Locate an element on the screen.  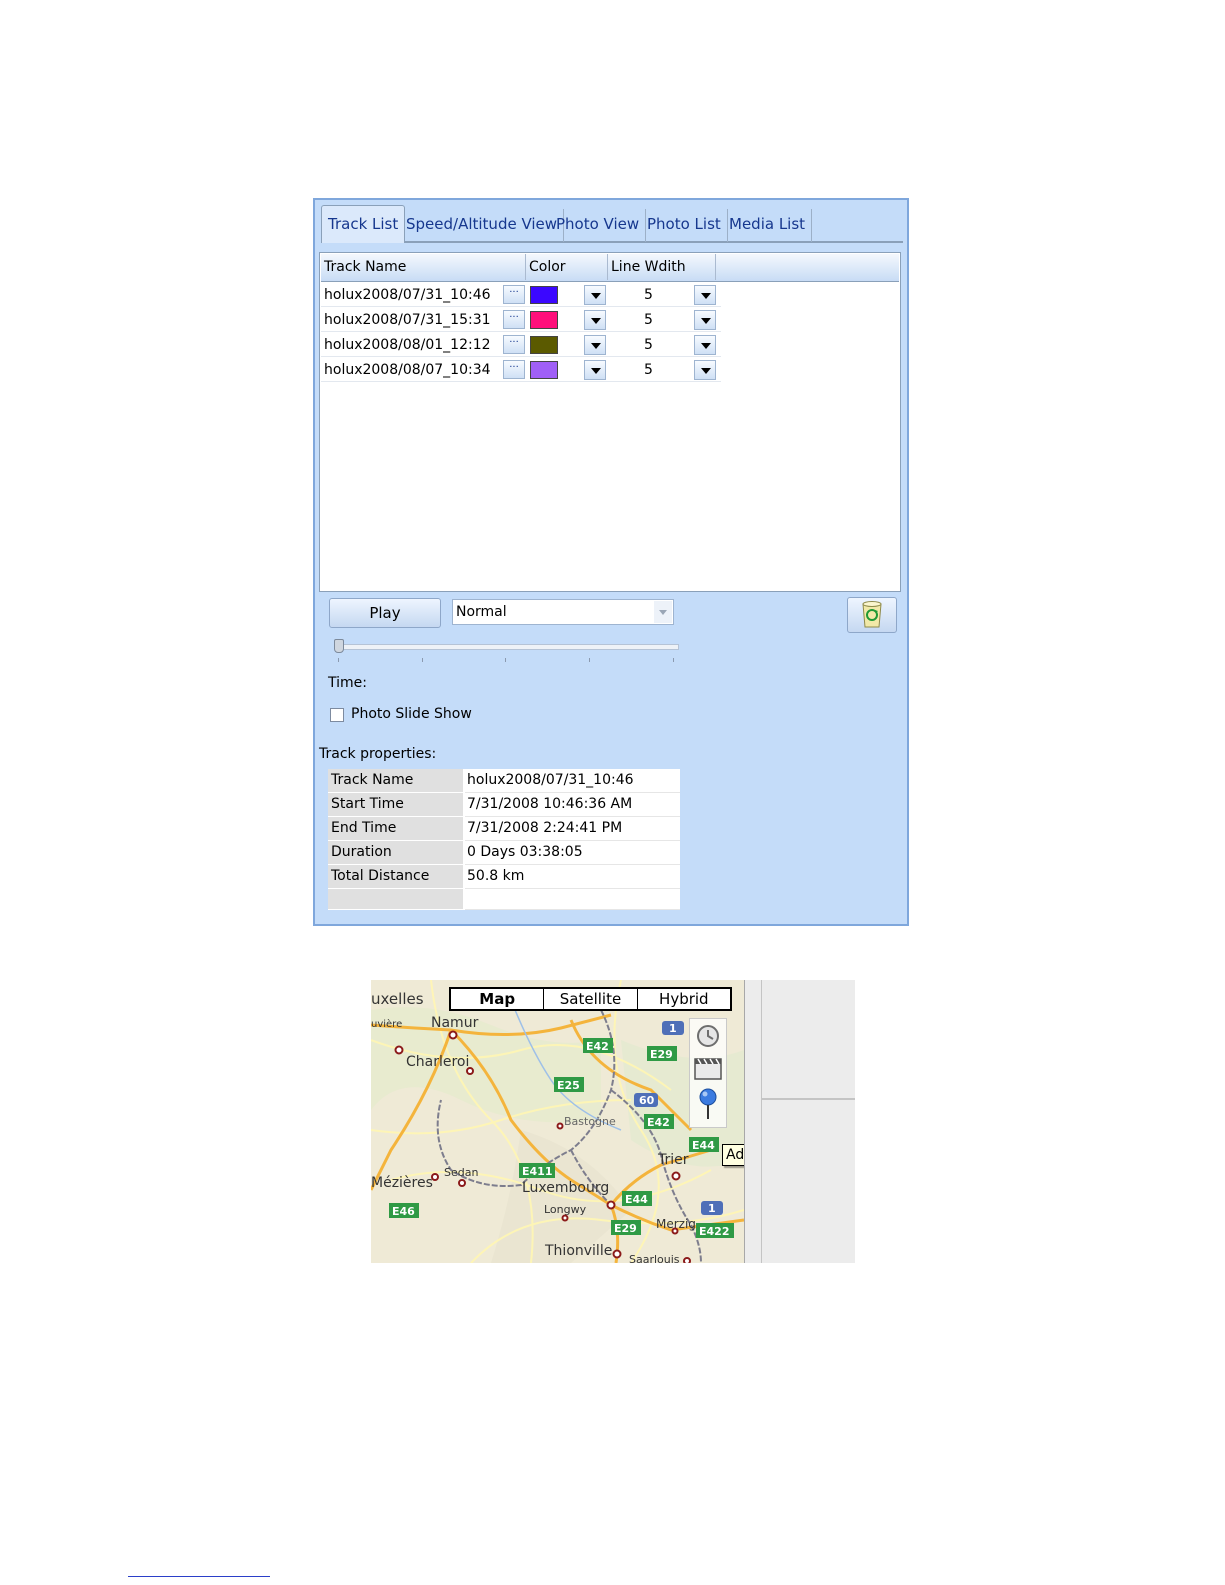
map-type-map-button: Map is located at coordinates (498, 999).